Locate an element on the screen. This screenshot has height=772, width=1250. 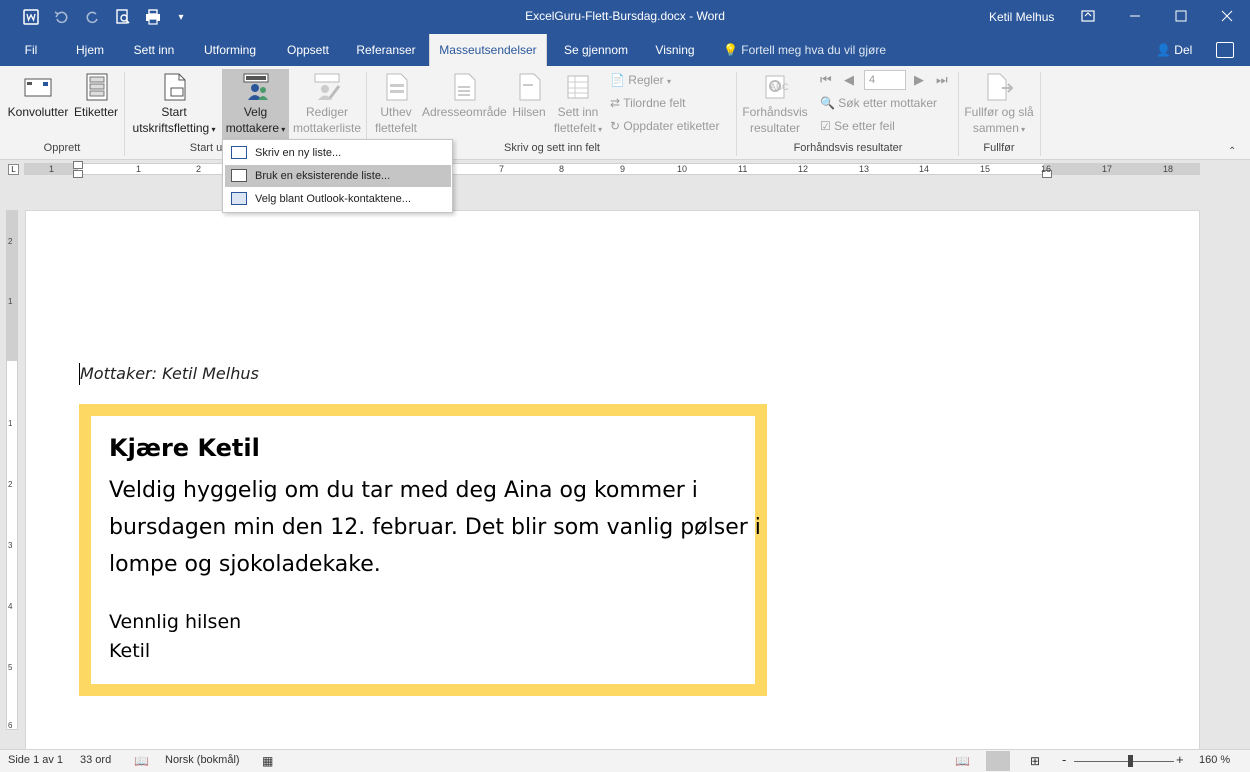
zoom-in-button: + is located at coordinates (1180, 759).